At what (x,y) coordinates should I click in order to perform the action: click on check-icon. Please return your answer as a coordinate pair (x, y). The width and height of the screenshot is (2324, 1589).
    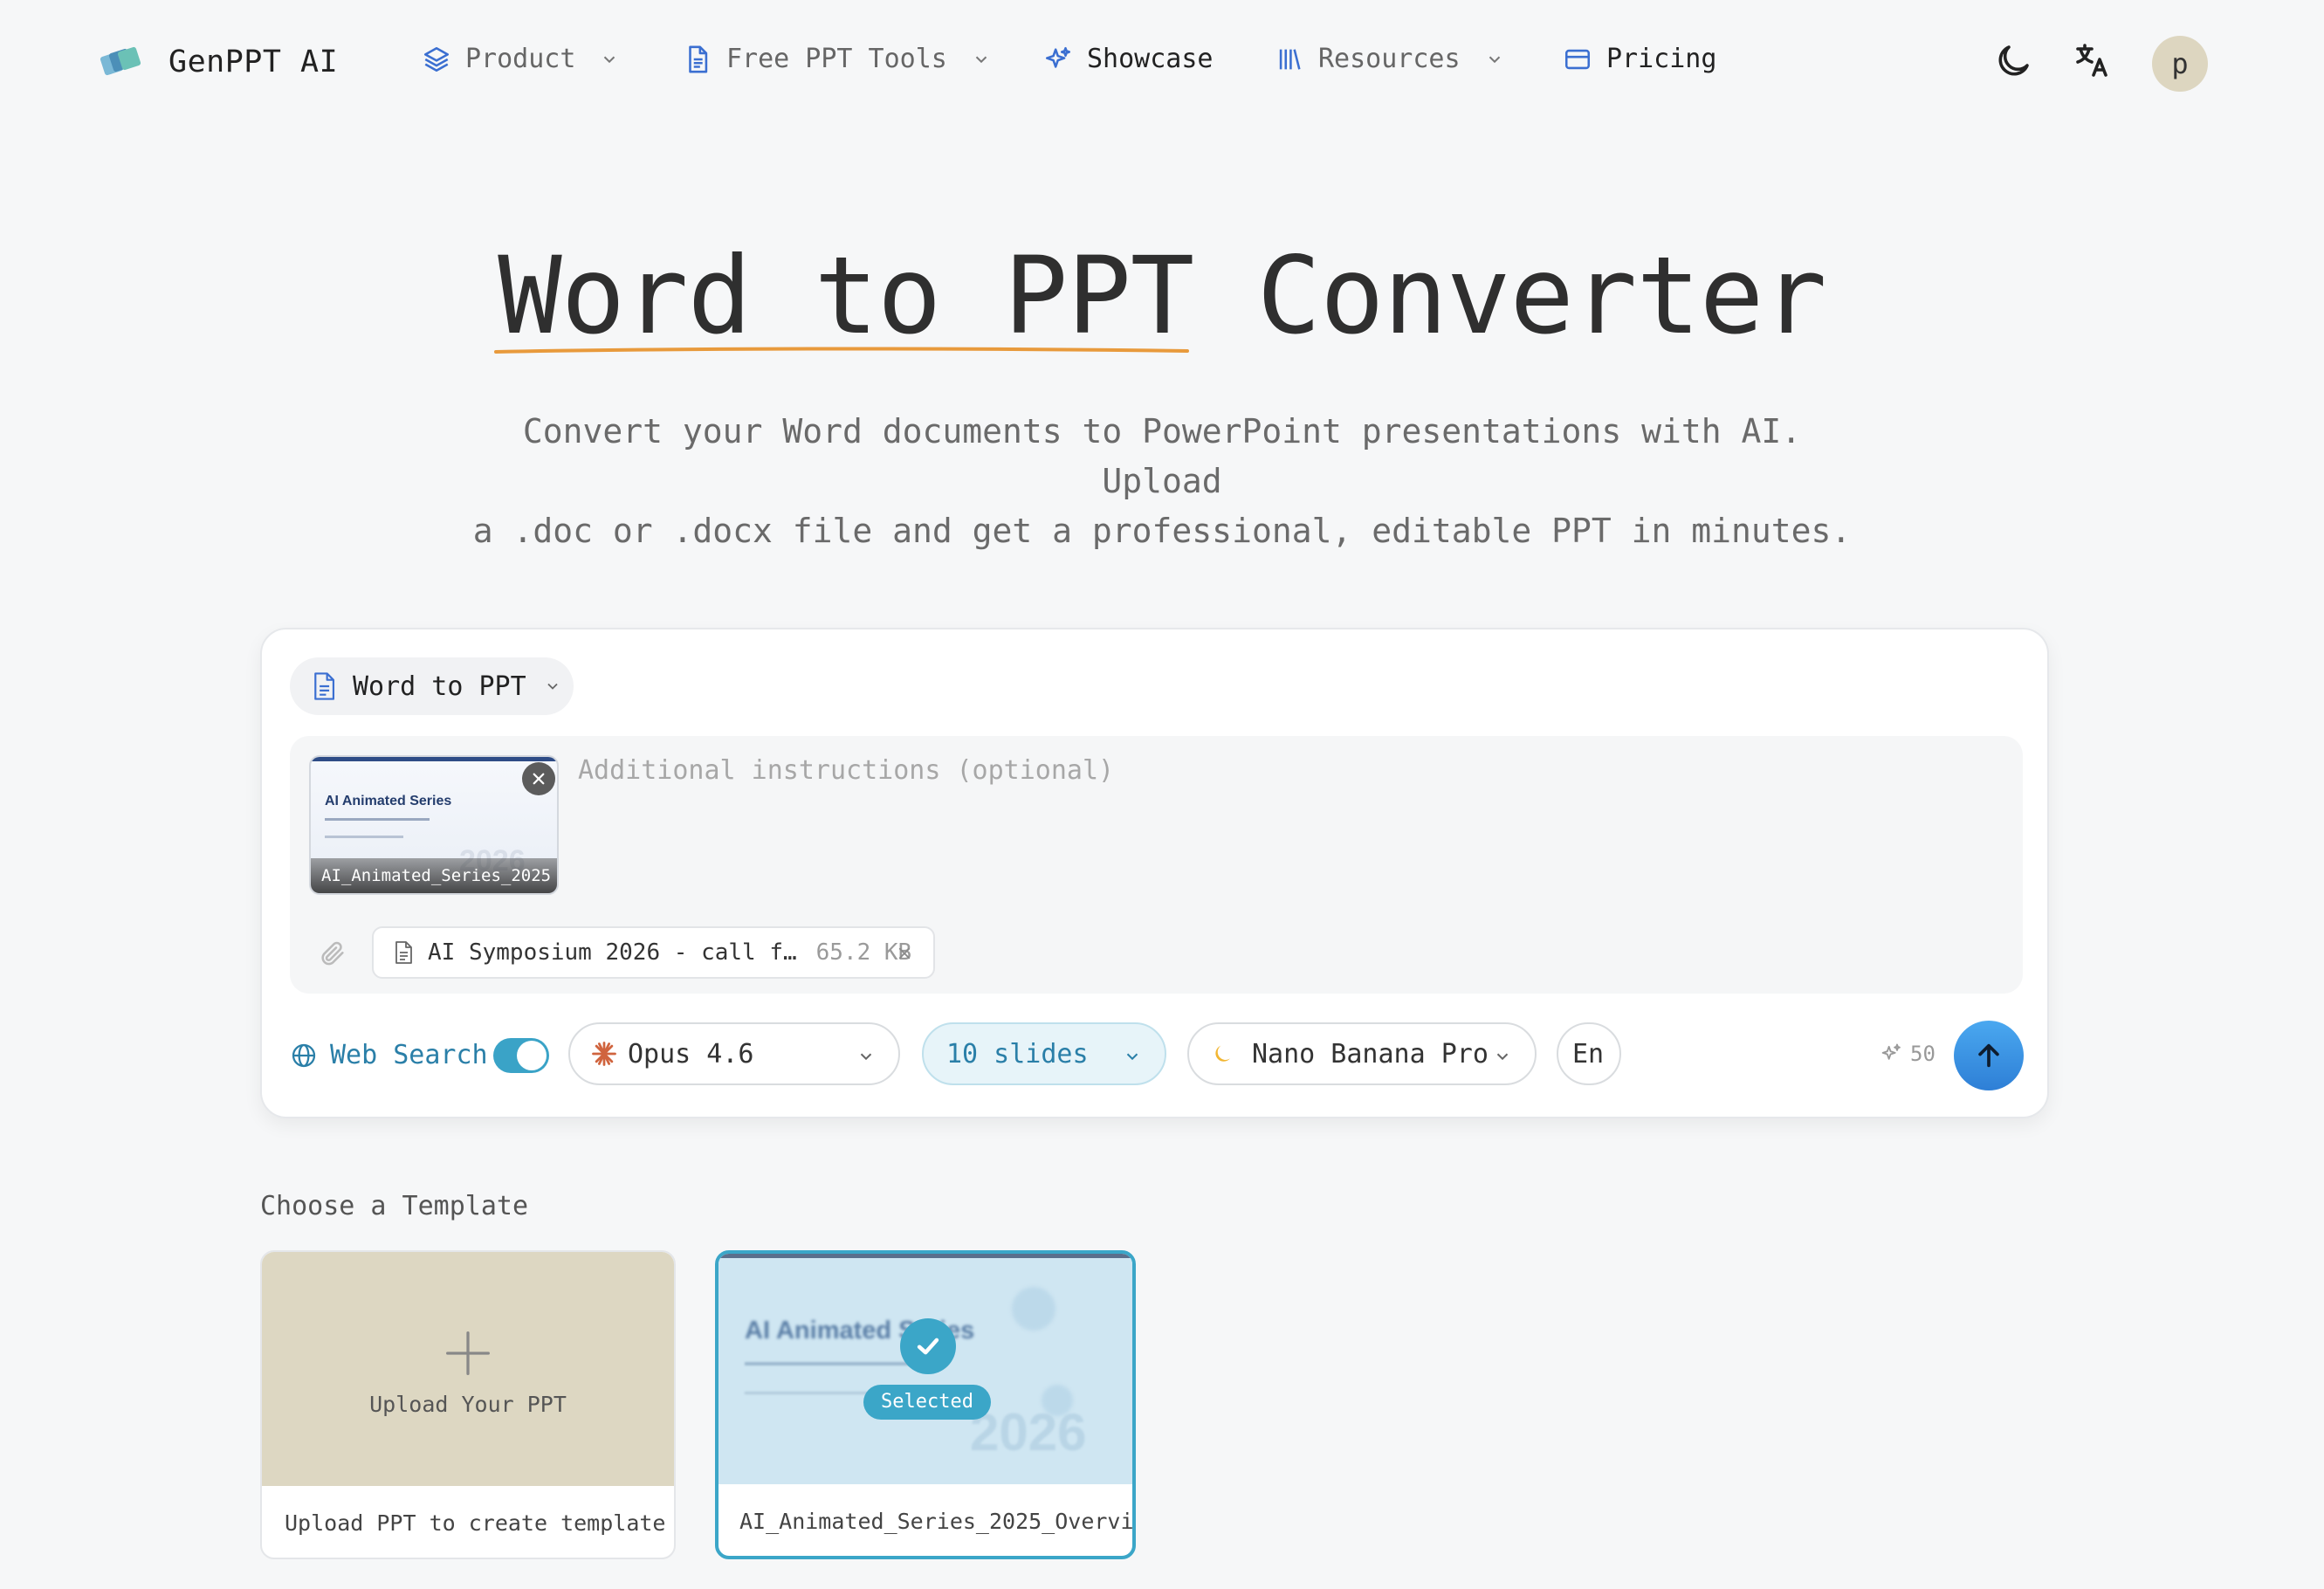
    Looking at the image, I should click on (928, 1346).